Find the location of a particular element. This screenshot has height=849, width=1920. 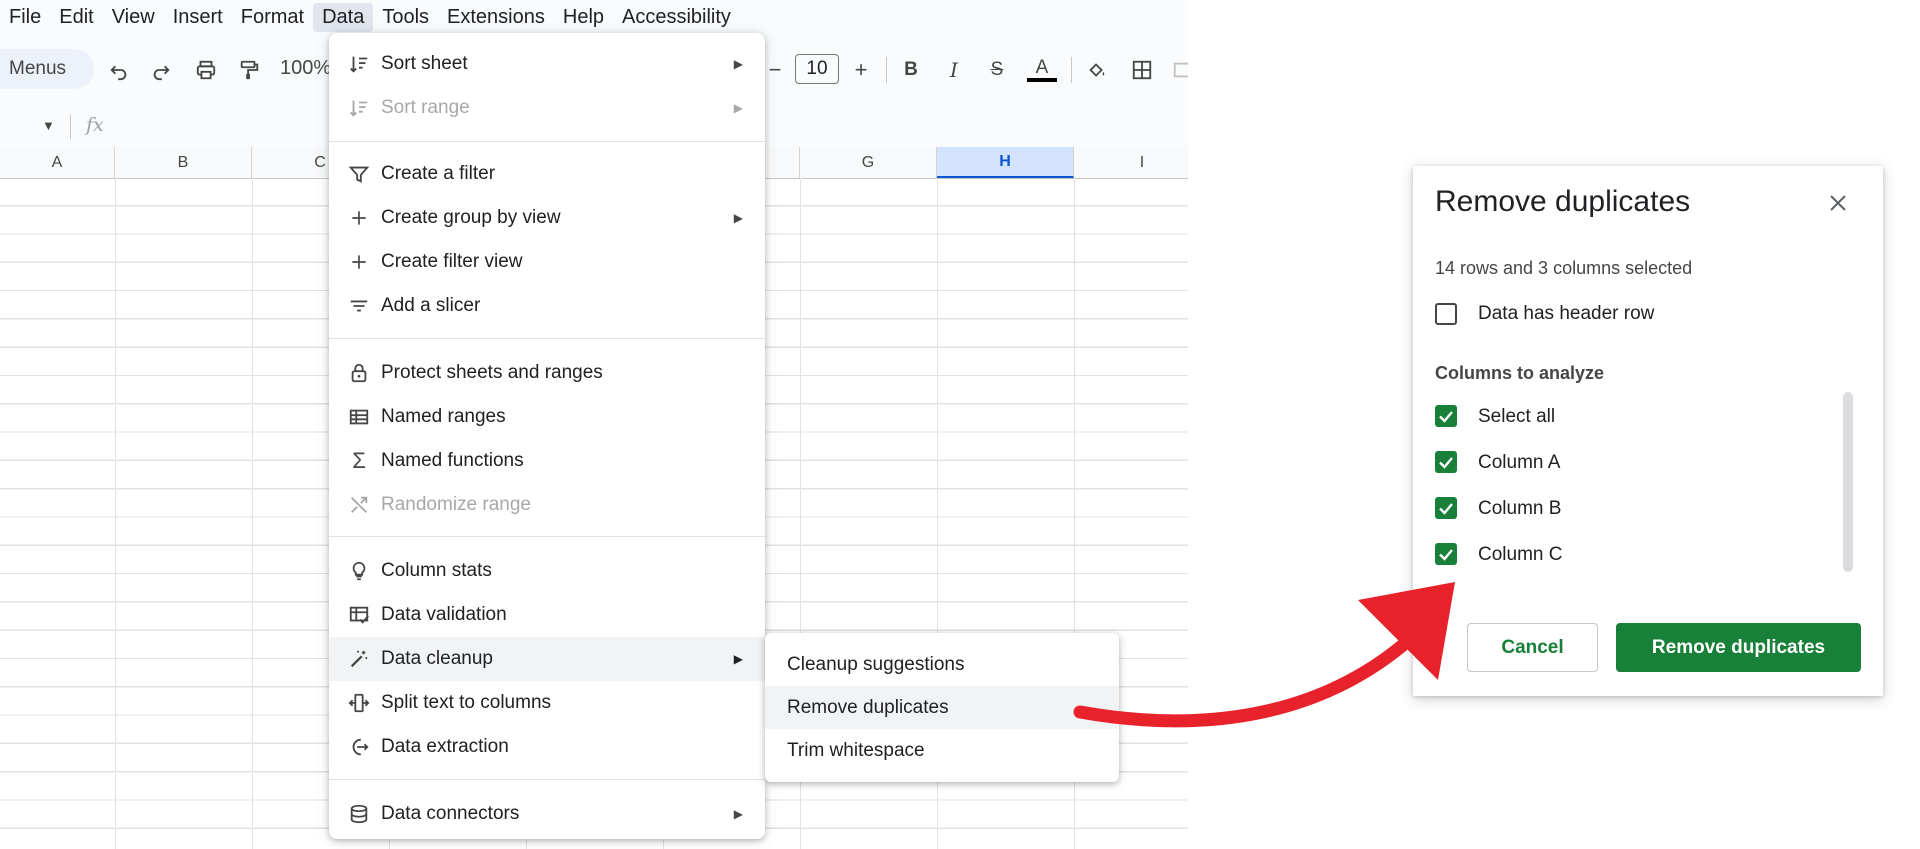

menu-accessibility: Accessibility is located at coordinates (676, 17).